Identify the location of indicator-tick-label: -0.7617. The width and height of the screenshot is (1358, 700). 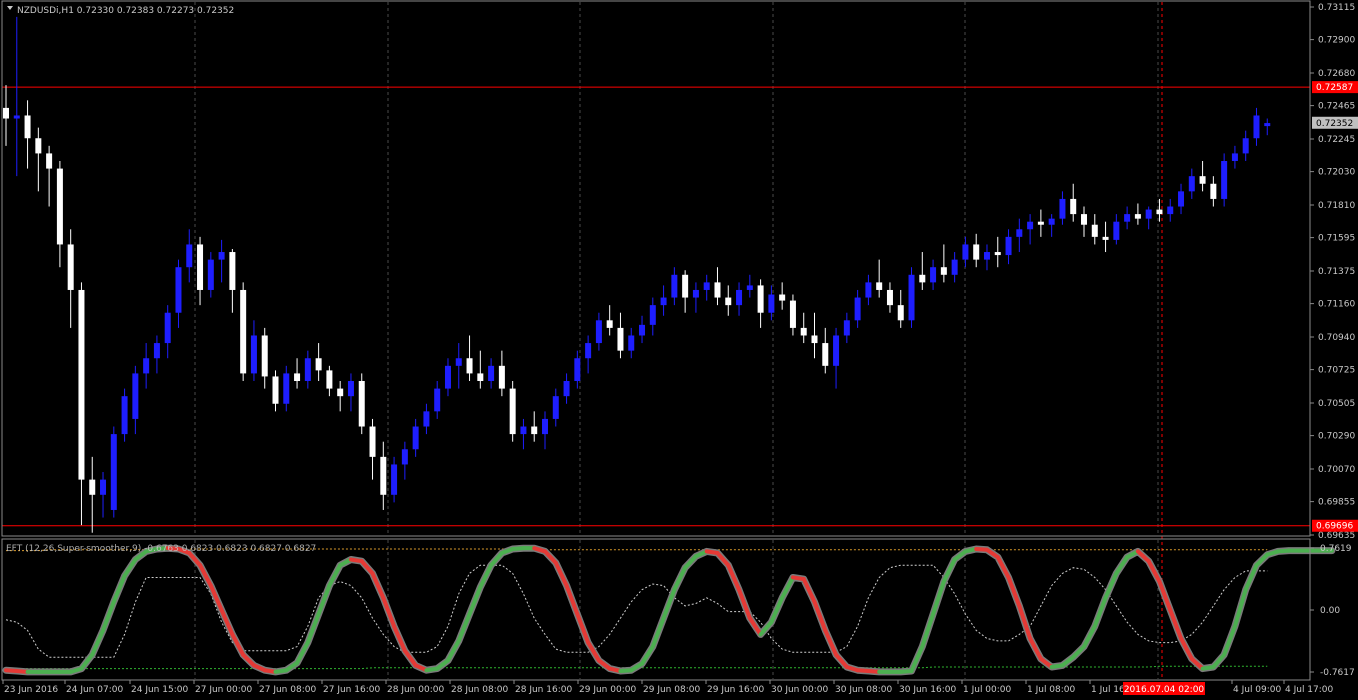
(1337, 673).